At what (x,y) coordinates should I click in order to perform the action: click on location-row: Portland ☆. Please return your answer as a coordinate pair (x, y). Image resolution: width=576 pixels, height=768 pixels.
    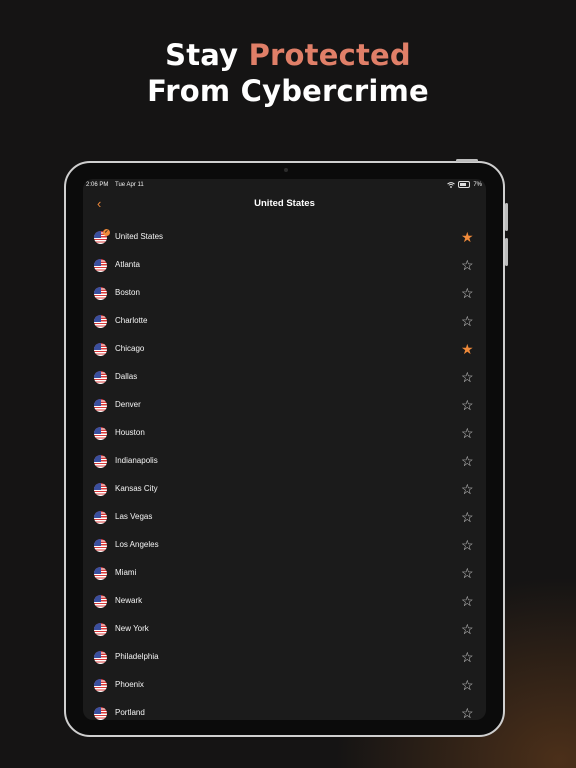
    Looking at the image, I should click on (284, 709).